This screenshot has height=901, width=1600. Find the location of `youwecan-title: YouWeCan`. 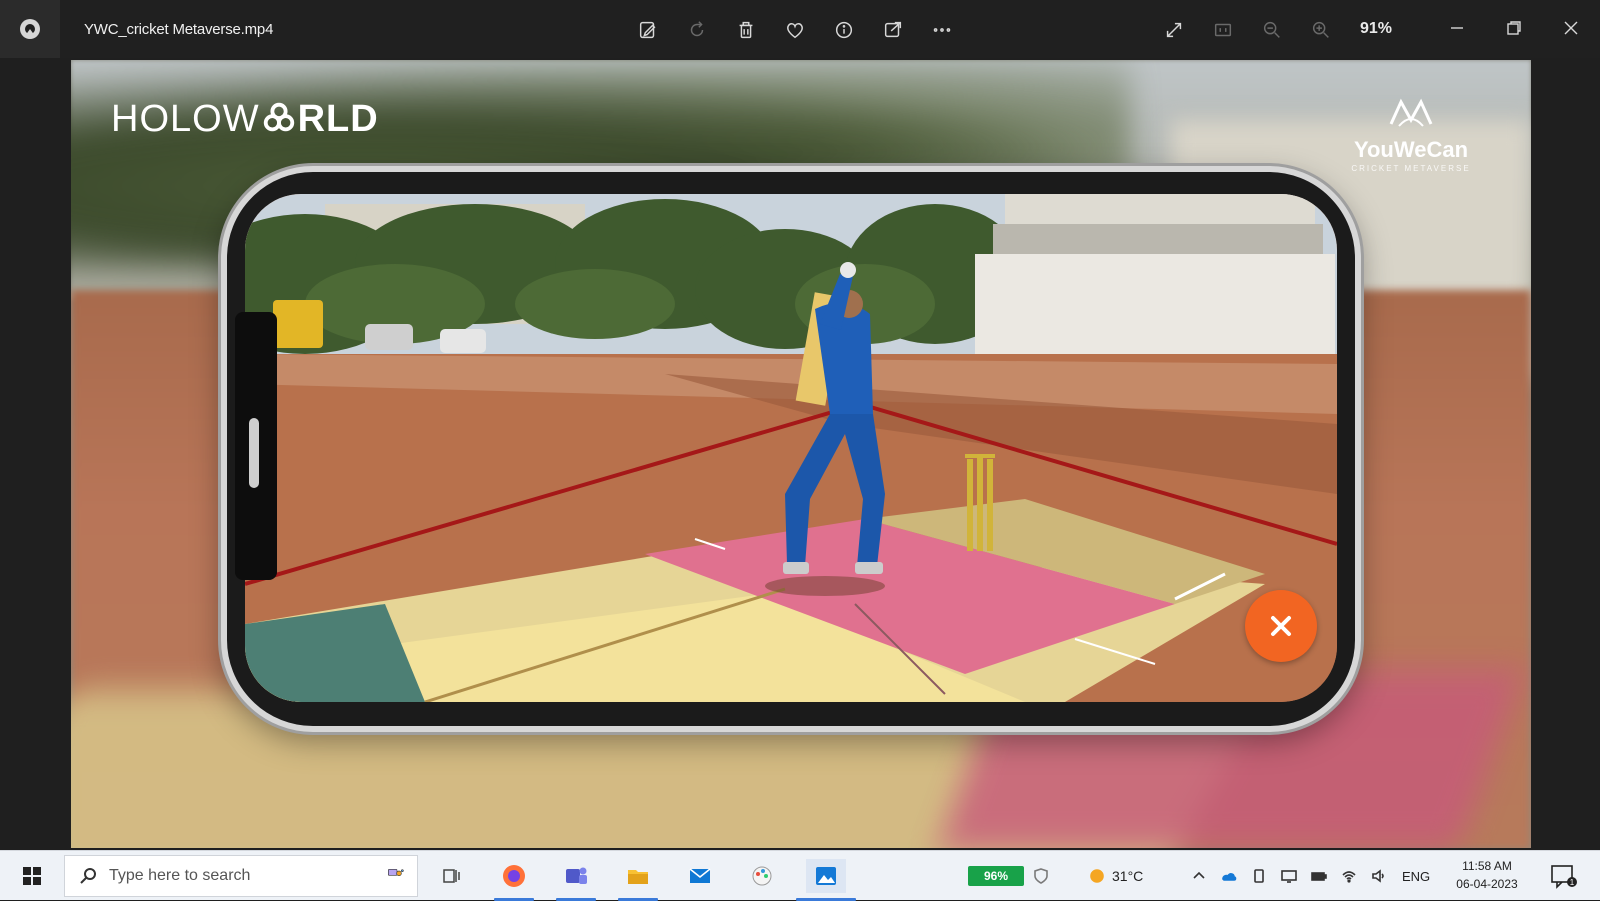

youwecan-title: YouWeCan is located at coordinates (1411, 149).